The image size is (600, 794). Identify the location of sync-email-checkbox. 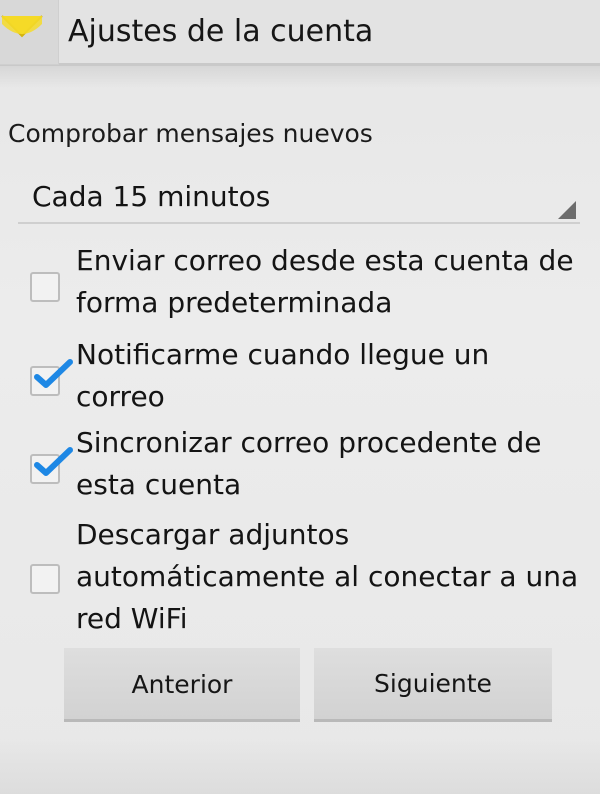
(51, 465).